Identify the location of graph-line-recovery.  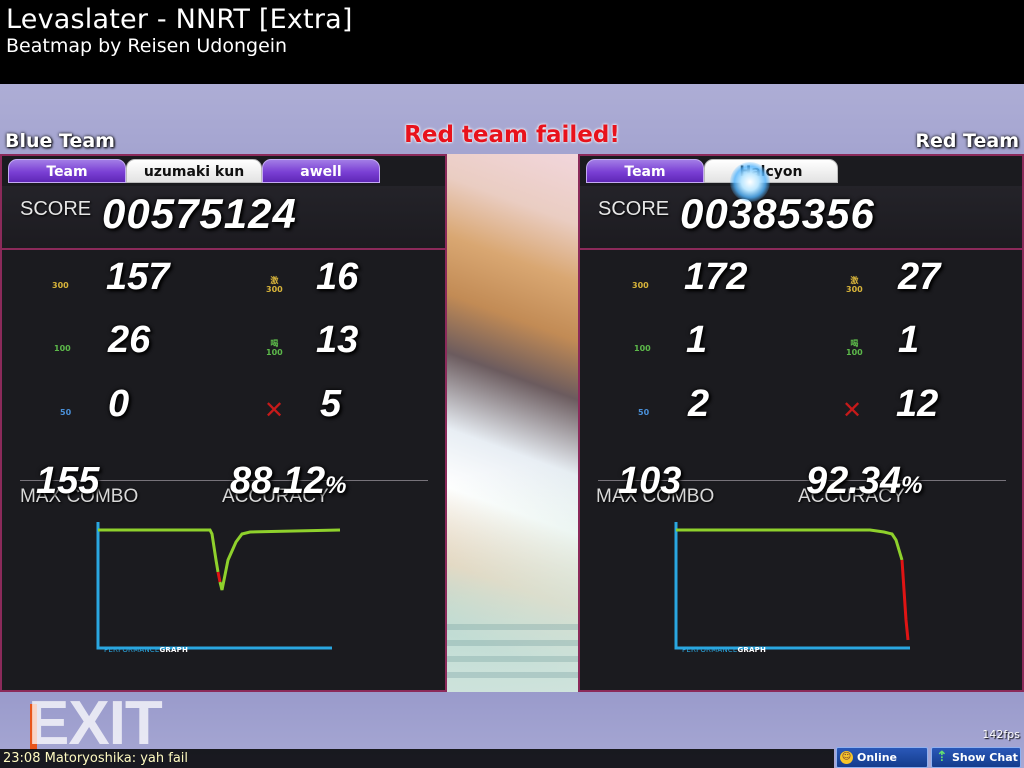
(279, 559).